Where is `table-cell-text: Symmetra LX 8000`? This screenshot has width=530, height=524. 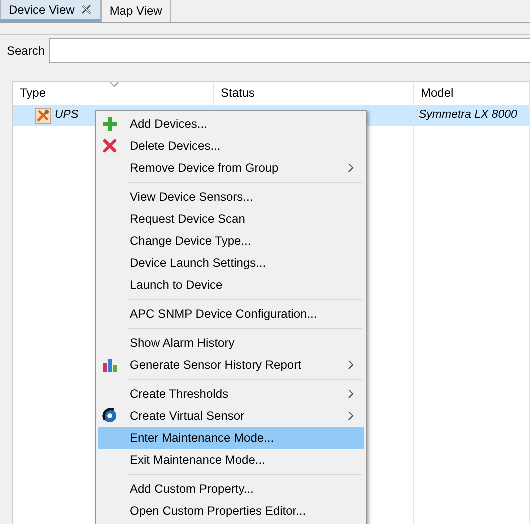 table-cell-text: Symmetra LX 8000 is located at coordinates (468, 115).